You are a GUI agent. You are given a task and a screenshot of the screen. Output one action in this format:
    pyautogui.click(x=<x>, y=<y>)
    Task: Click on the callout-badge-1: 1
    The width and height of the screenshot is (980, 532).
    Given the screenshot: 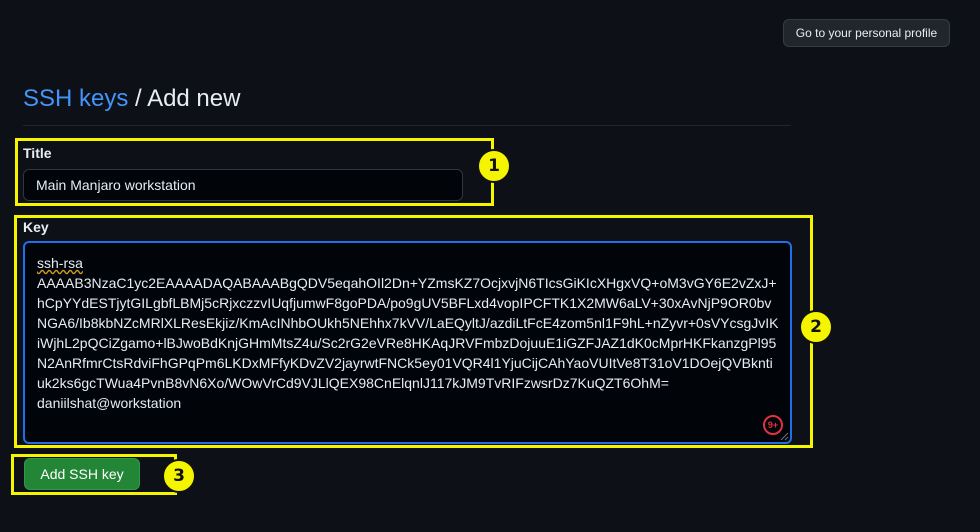 What is the action you would take?
    pyautogui.click(x=494, y=166)
    